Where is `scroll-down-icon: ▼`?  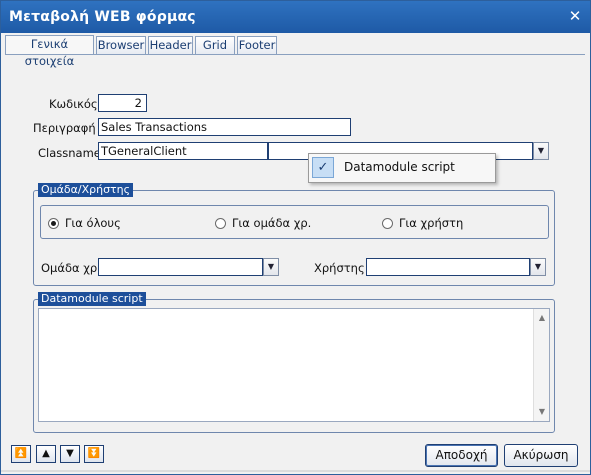 scroll-down-icon: ▼ is located at coordinates (542, 412).